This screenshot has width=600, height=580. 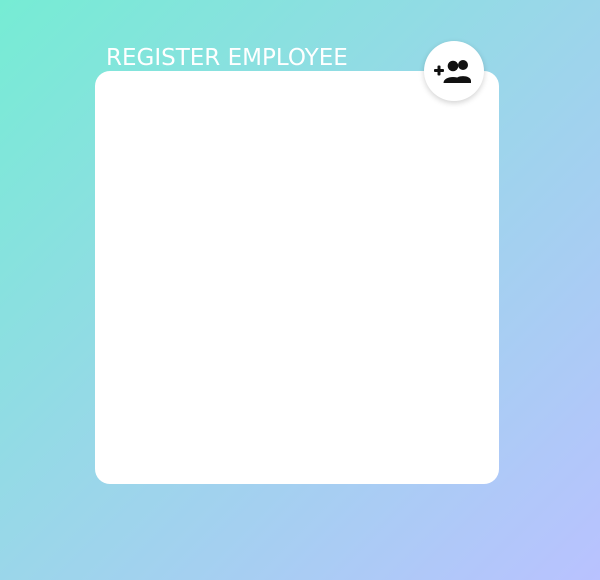 I want to click on add-employee-button, so click(x=454, y=71).